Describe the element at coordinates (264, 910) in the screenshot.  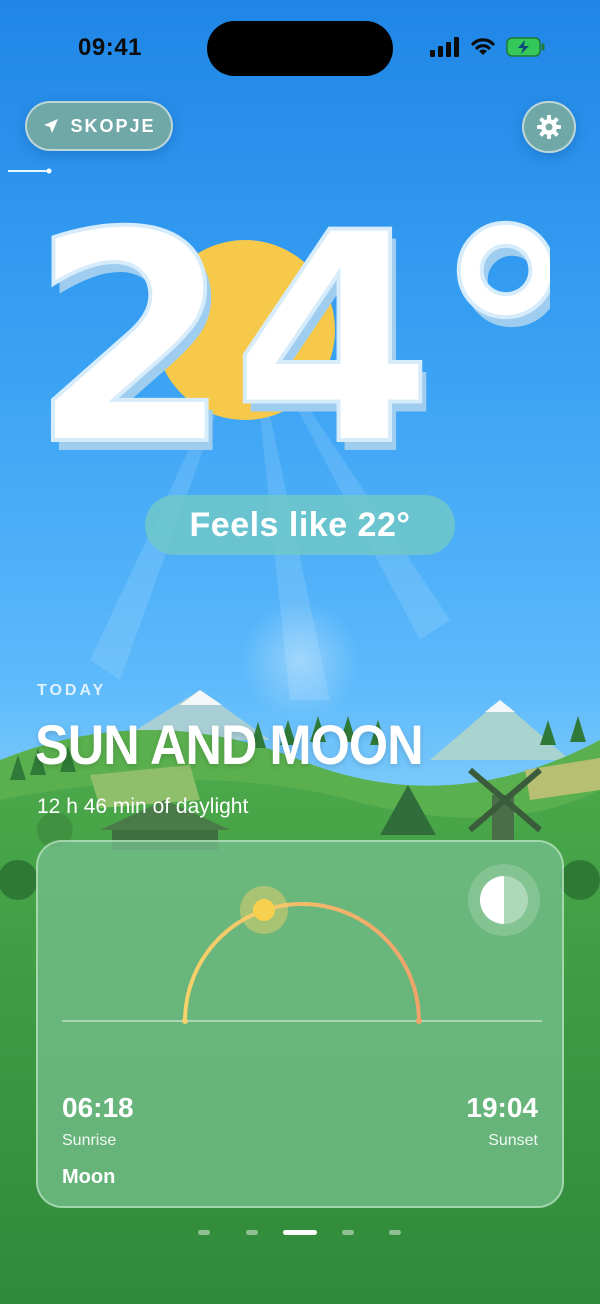
I see `sun-icon` at that location.